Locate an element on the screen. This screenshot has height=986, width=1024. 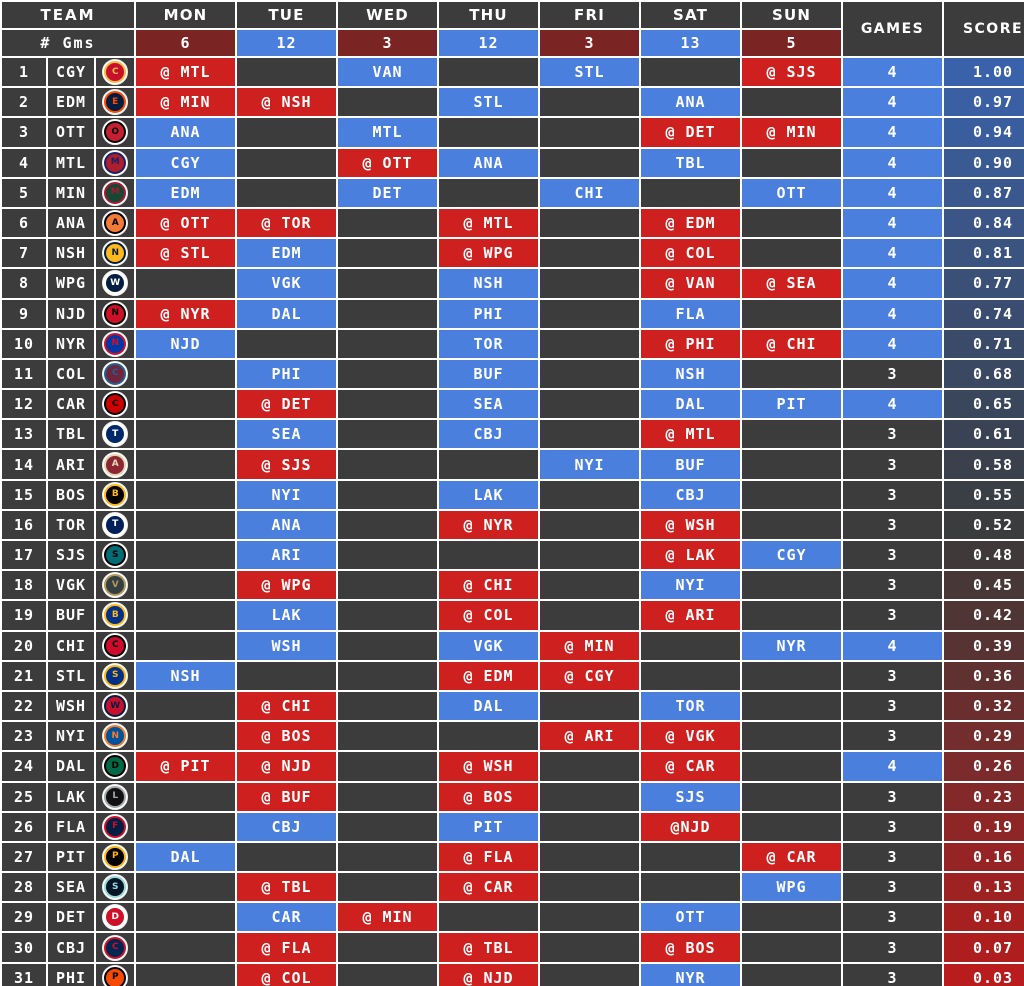
game-cell: WSH is located at coordinates (287, 645).